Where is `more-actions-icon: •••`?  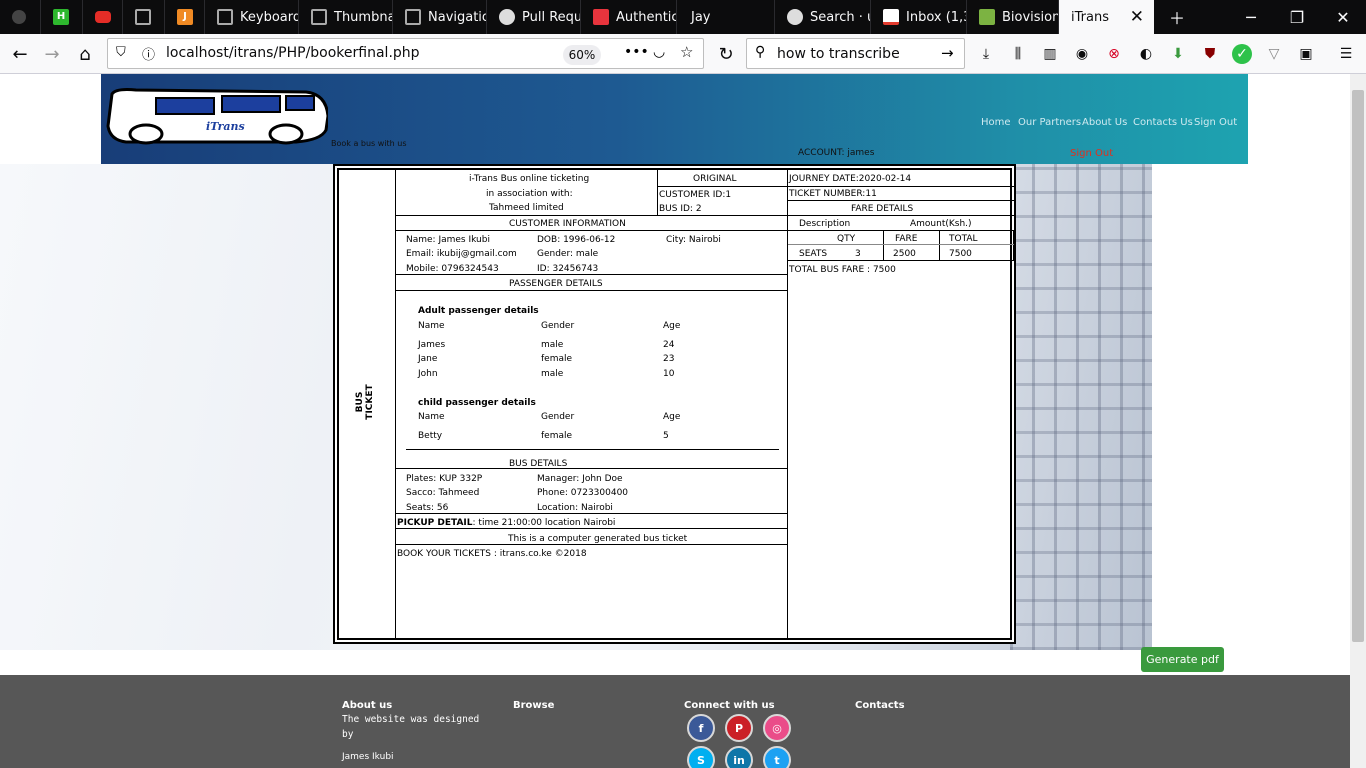
more-actions-icon: ••• is located at coordinates (636, 52).